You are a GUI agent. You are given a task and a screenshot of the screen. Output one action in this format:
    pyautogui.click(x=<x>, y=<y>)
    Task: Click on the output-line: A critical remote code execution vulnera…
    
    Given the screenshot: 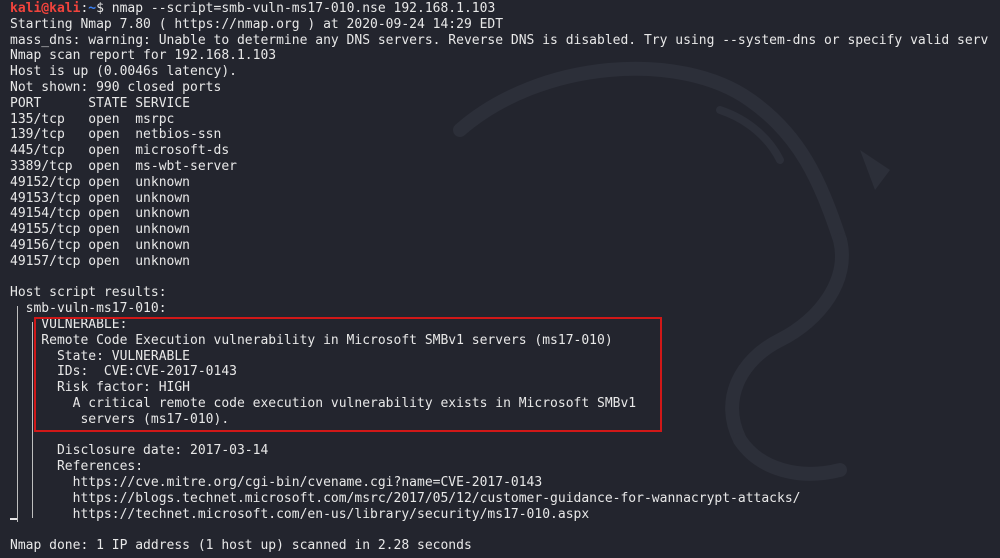 What is the action you would take?
    pyautogui.click(x=323, y=403)
    